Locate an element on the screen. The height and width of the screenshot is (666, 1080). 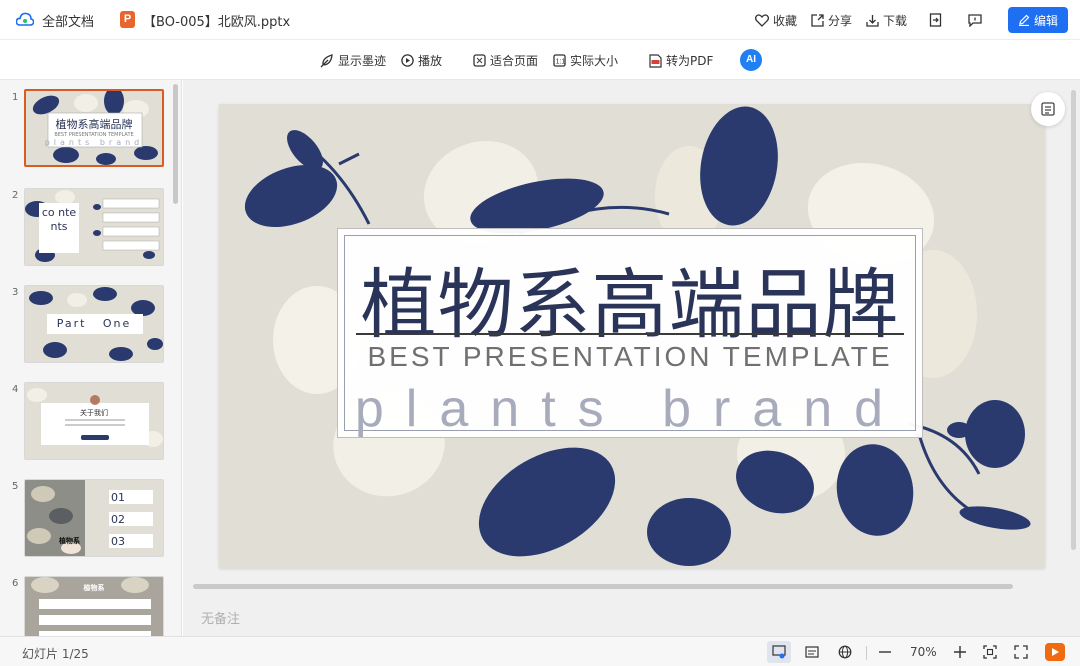
zoom-in-button is located at coordinates (960, 652).